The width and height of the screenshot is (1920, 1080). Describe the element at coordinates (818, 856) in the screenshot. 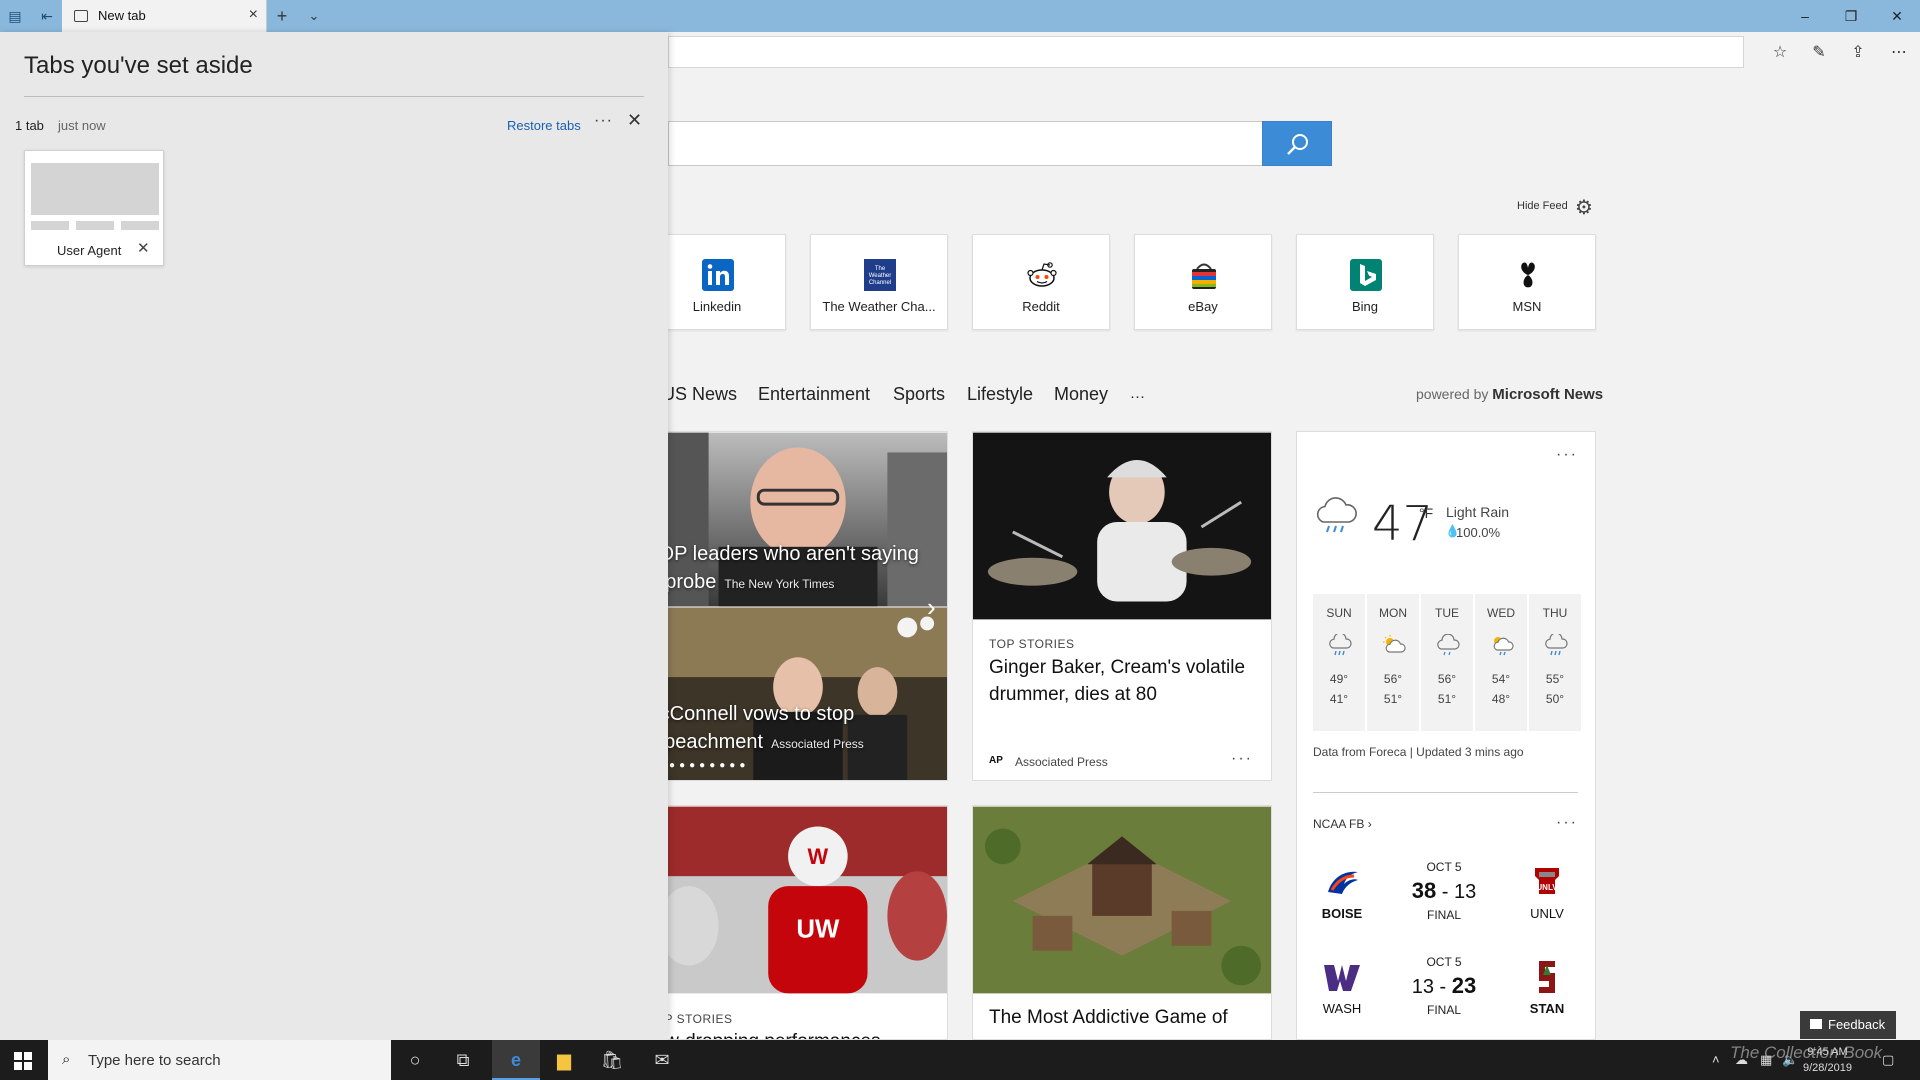

I see `svg-text: W` at that location.